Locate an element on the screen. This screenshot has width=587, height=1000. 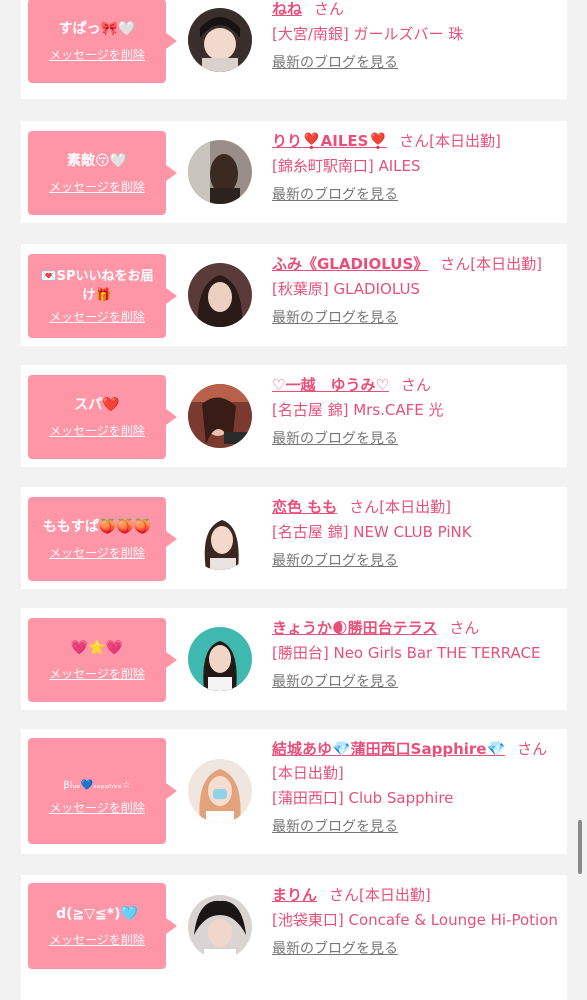
message-text: すぱっ🎀🤍 is located at coordinates (97, 29).